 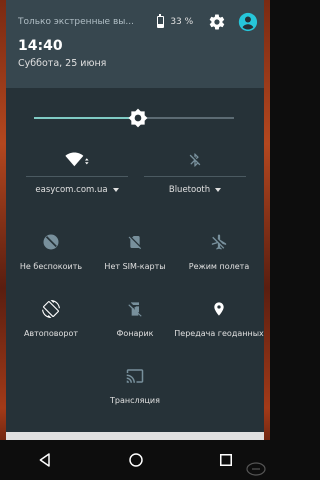 I want to click on do-not-disturb-icon, so click(x=51, y=242).